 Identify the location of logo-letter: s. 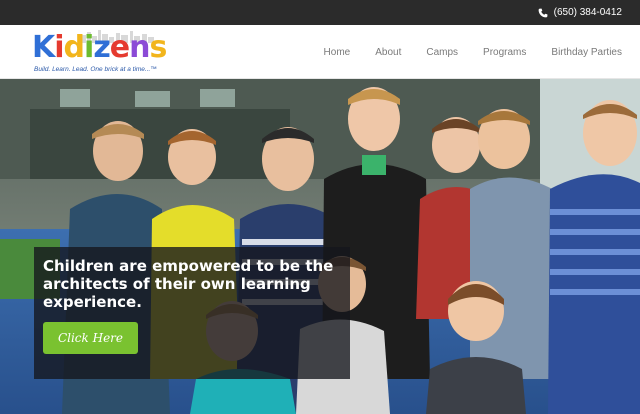
(158, 47).